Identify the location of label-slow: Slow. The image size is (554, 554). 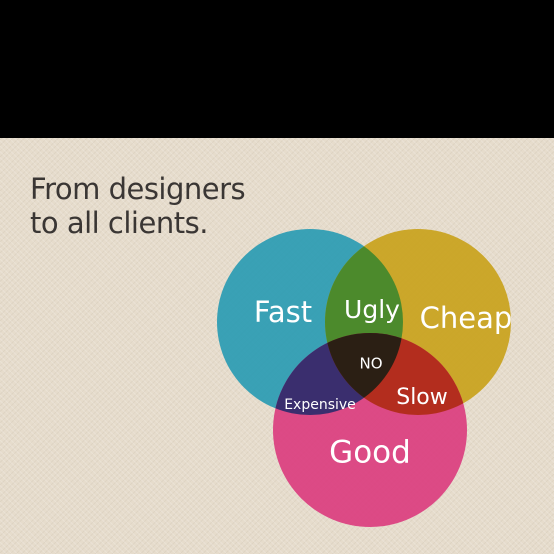
(422, 397).